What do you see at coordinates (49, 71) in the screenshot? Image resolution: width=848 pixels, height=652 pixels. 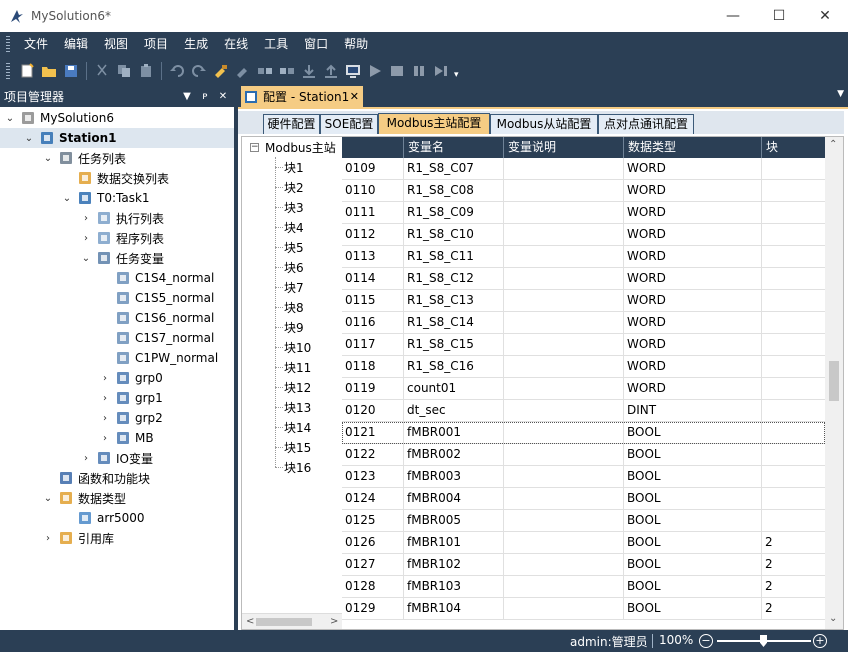 I see `open-folder-icon` at bounding box center [49, 71].